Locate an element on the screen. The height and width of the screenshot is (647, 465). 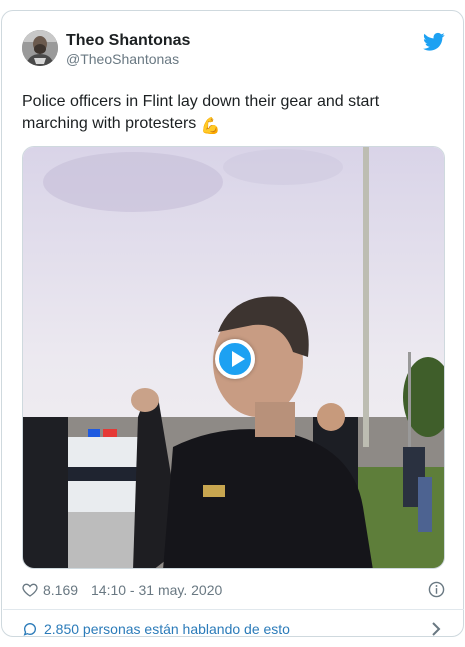
chevron-right-icon is located at coordinates (436, 629).